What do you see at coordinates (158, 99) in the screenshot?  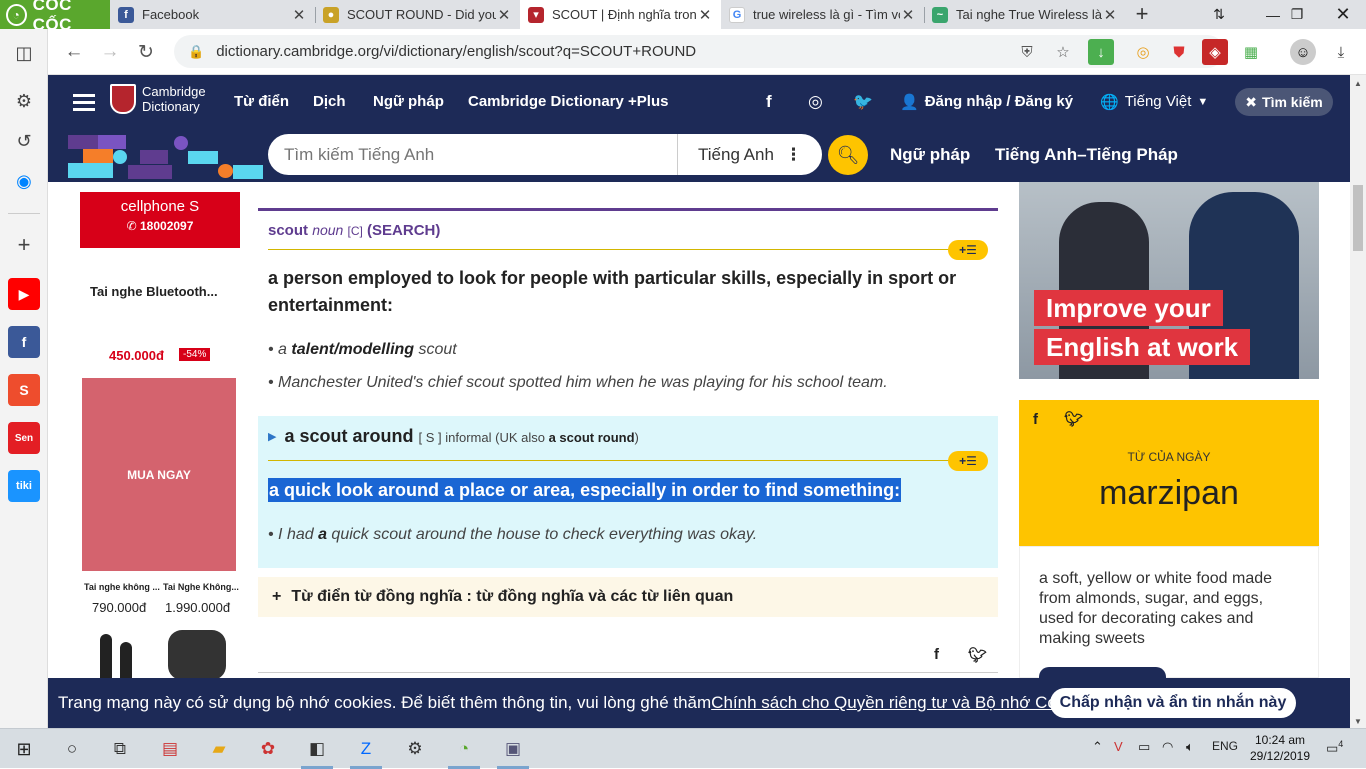 I see `cambridge-logo: Cambridge Dictionary` at bounding box center [158, 99].